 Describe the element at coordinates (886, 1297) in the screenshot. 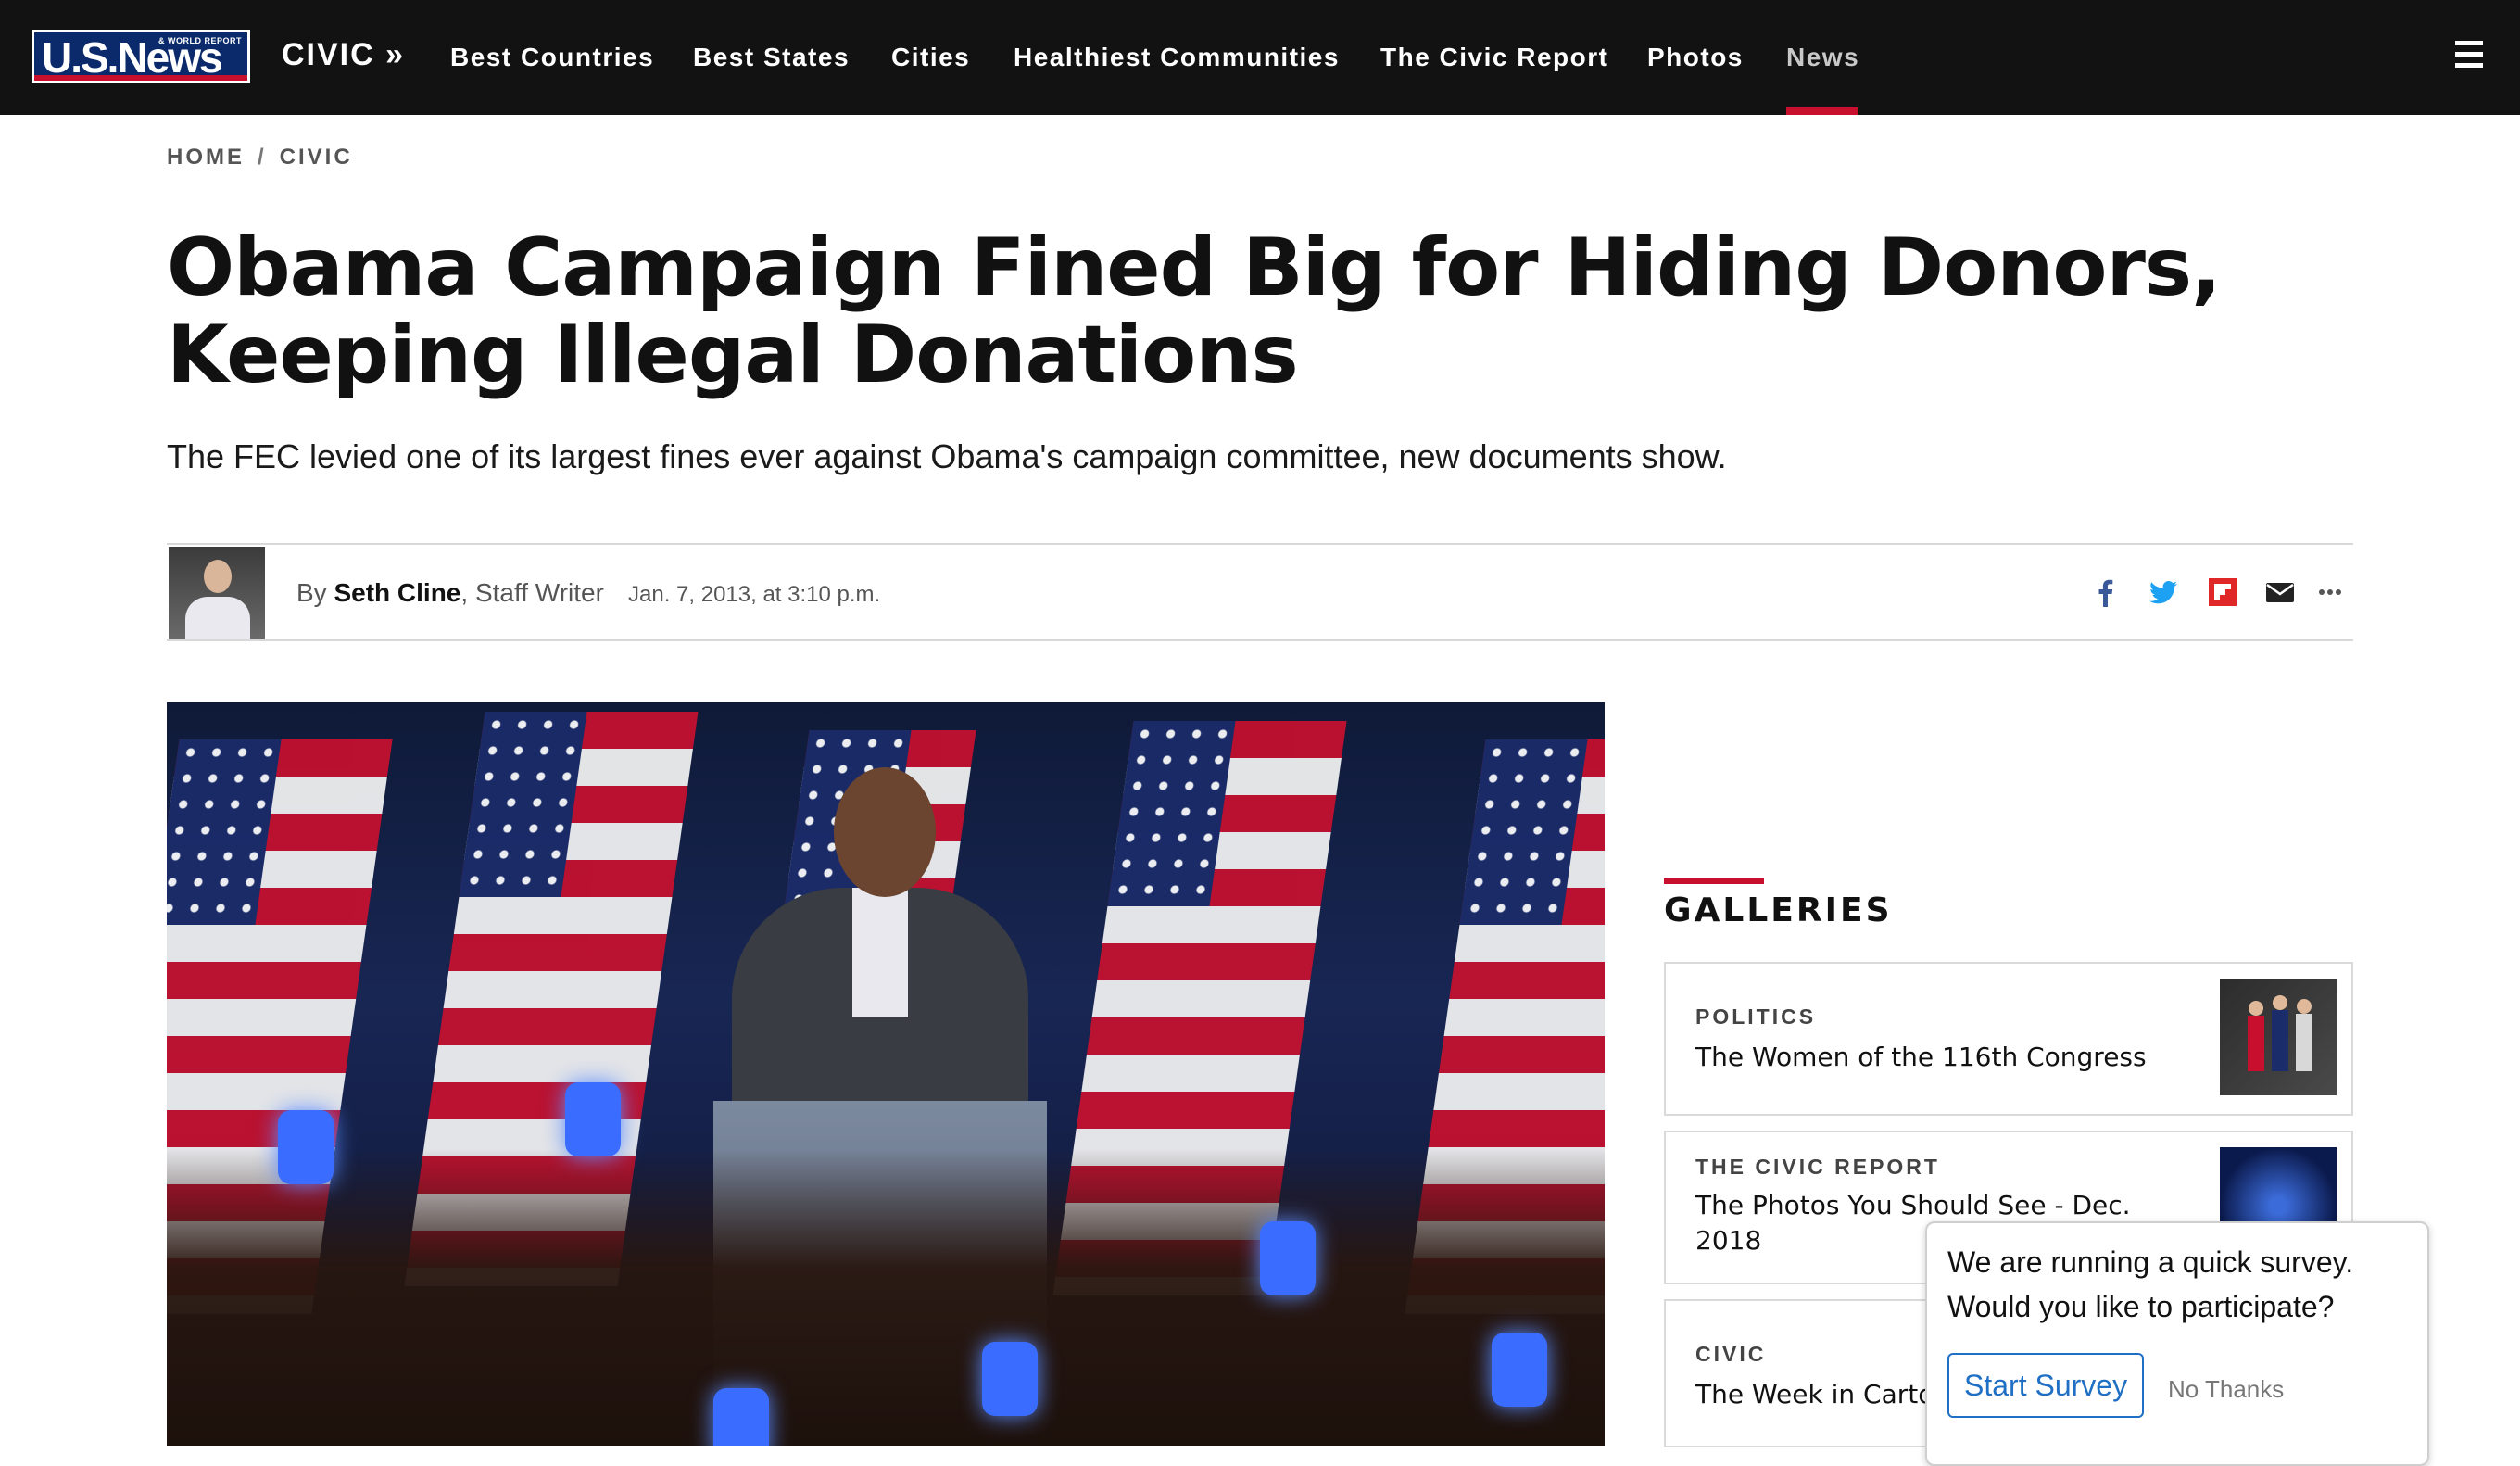

I see `crowd-shape` at that location.